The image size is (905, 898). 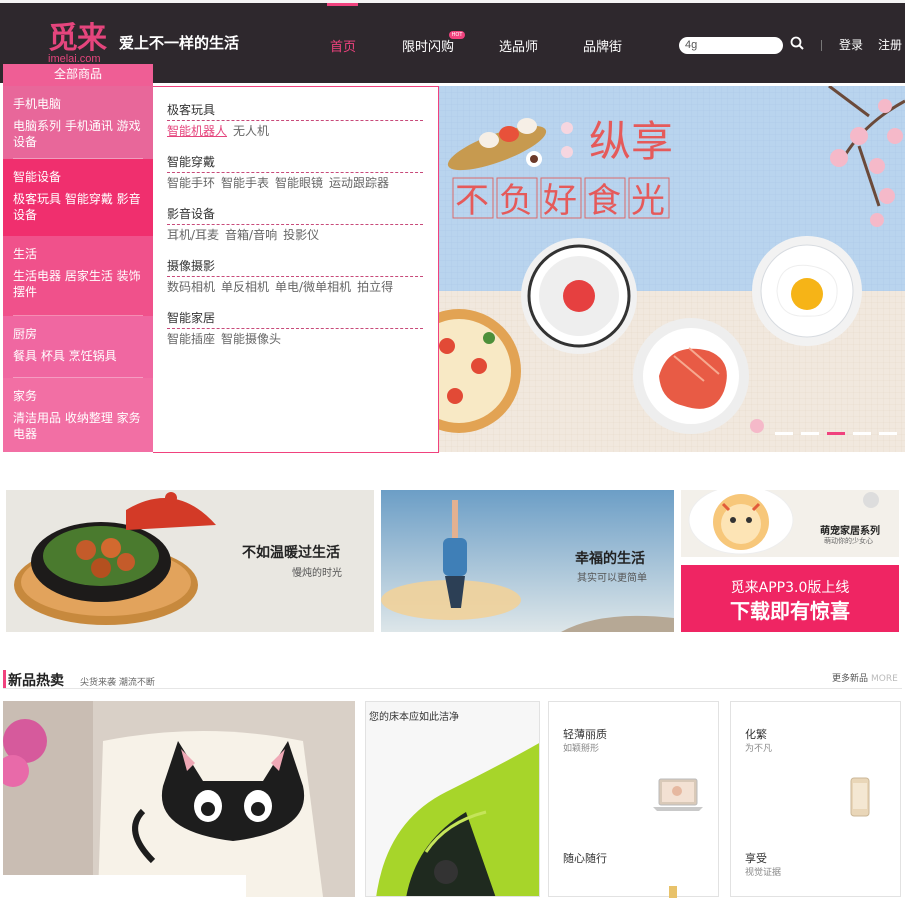 What do you see at coordinates (457, 35) in the screenshot?
I see `hot-badge: HOT` at bounding box center [457, 35].